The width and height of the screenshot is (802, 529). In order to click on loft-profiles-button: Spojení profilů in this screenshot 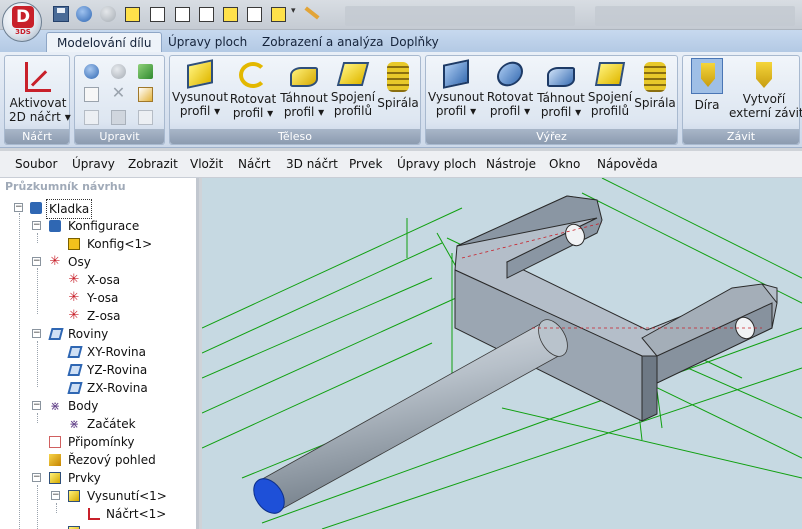, I will do `click(353, 88)`.